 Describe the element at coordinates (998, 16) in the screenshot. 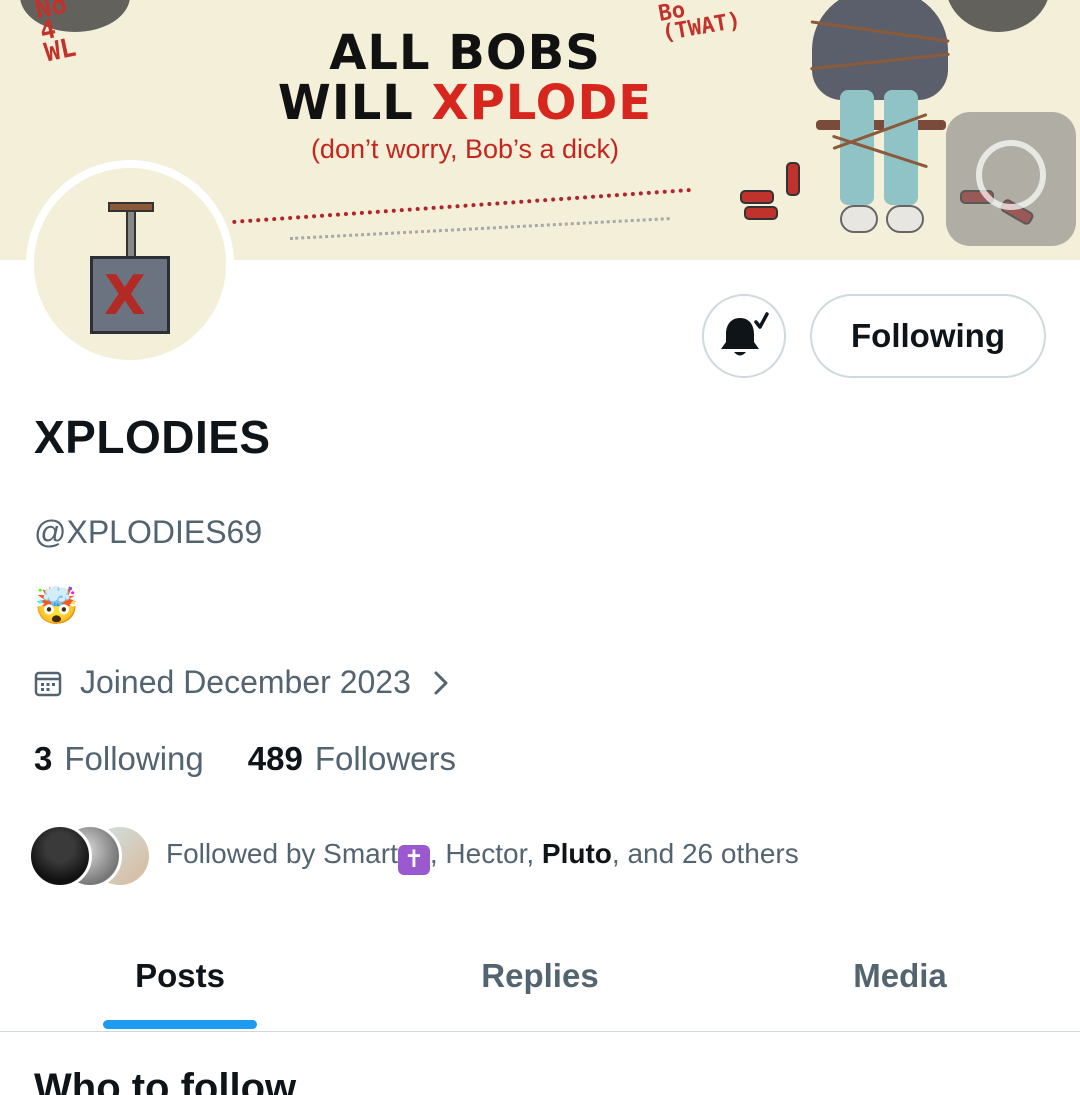

I see `more-options-button` at that location.